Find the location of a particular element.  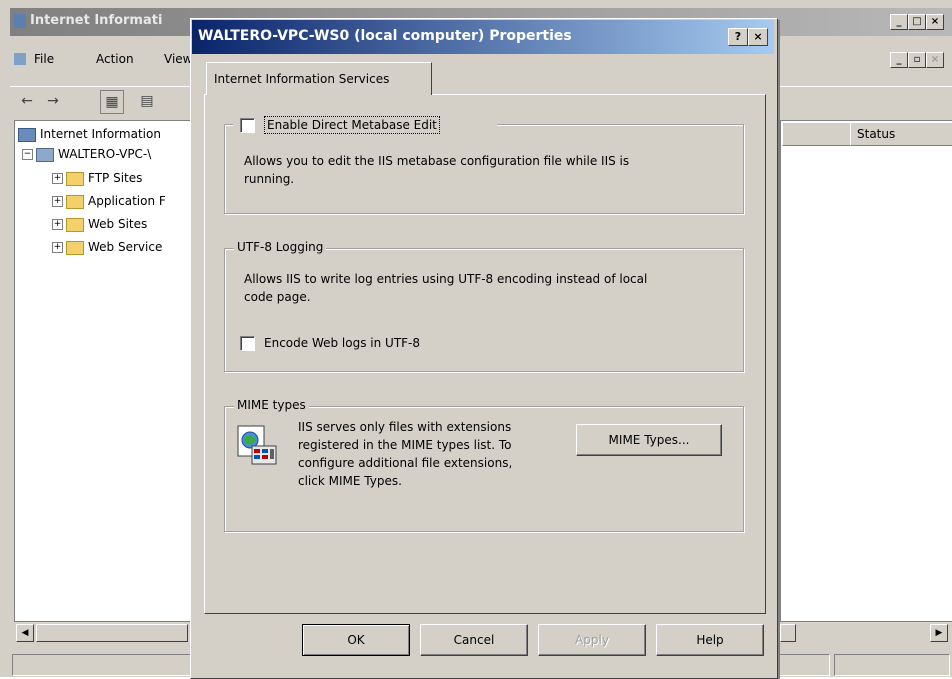

scroll-right-icon: ▶ is located at coordinates (939, 633).